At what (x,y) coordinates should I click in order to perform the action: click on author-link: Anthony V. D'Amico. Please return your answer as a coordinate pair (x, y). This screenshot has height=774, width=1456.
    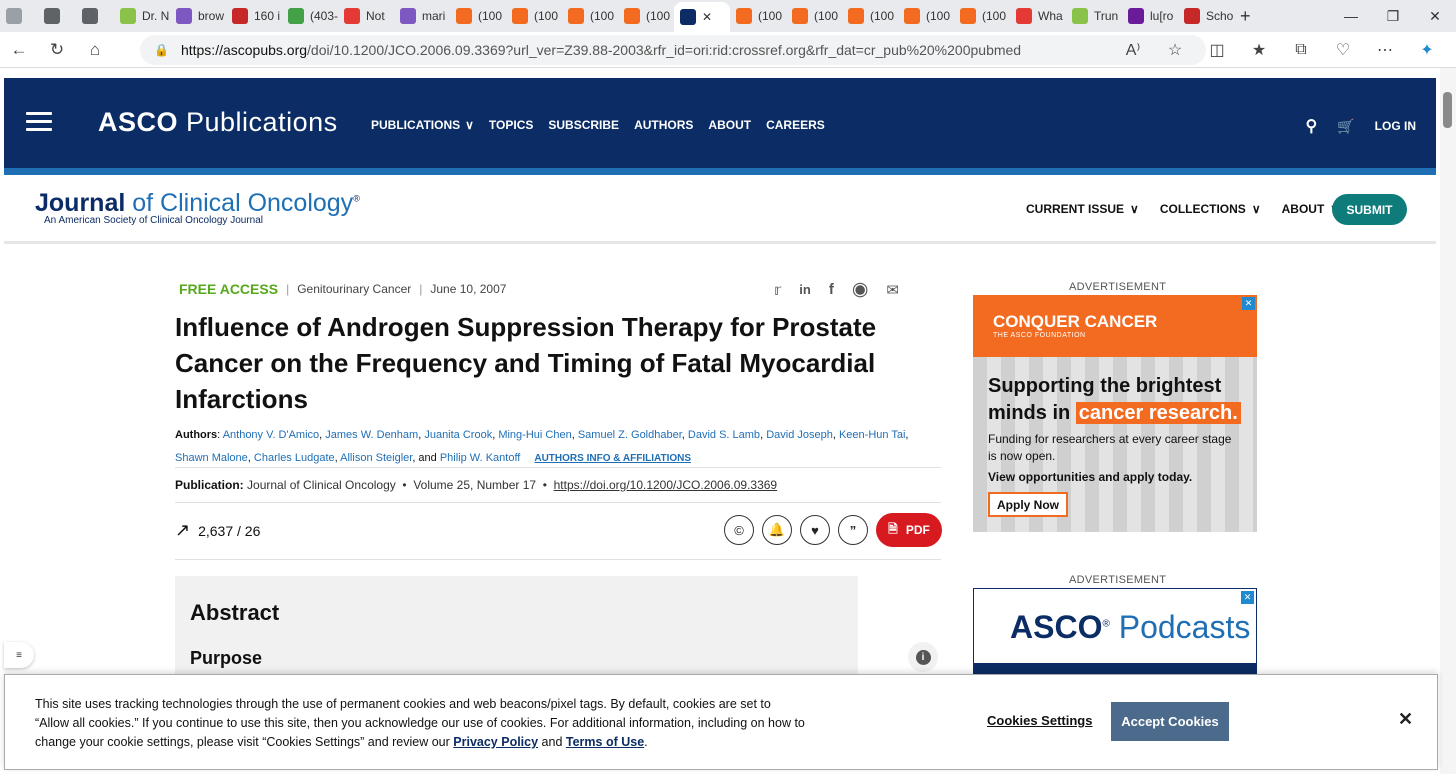
    Looking at the image, I should click on (271, 435).